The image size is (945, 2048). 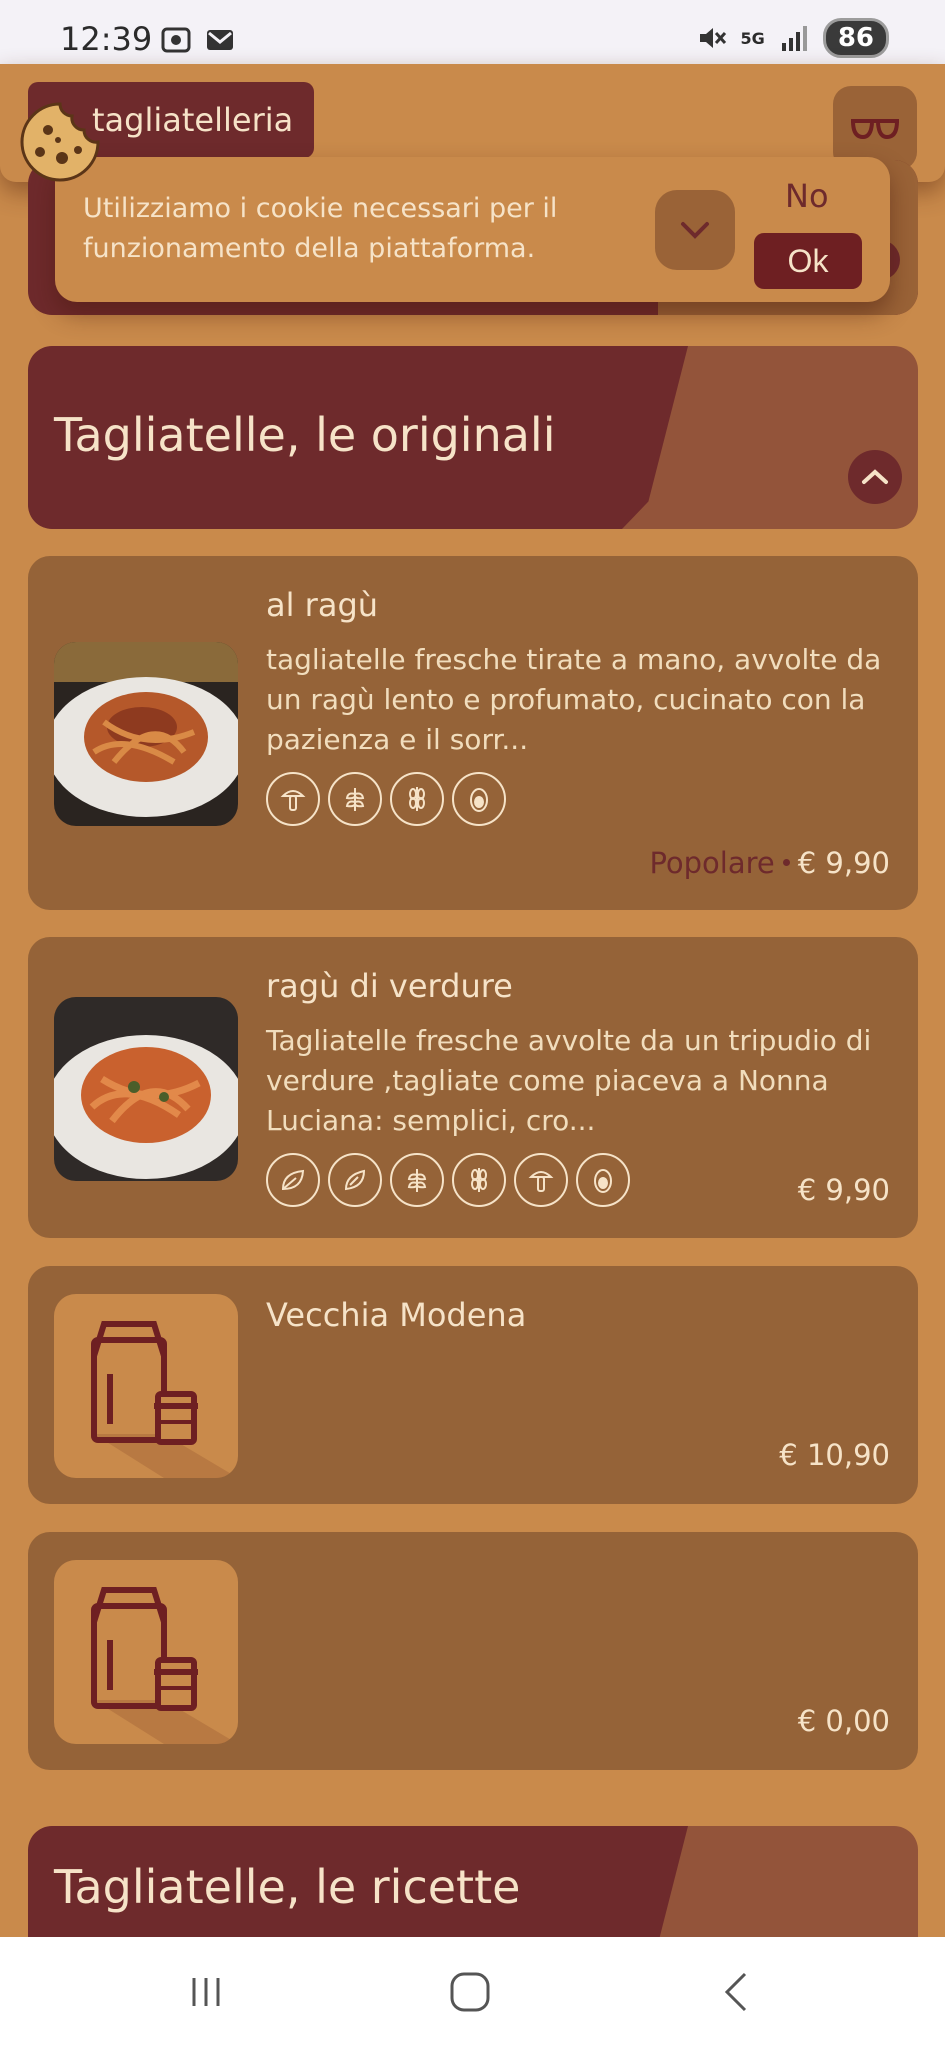 I want to click on chevron-down-icon, so click(x=695, y=230).